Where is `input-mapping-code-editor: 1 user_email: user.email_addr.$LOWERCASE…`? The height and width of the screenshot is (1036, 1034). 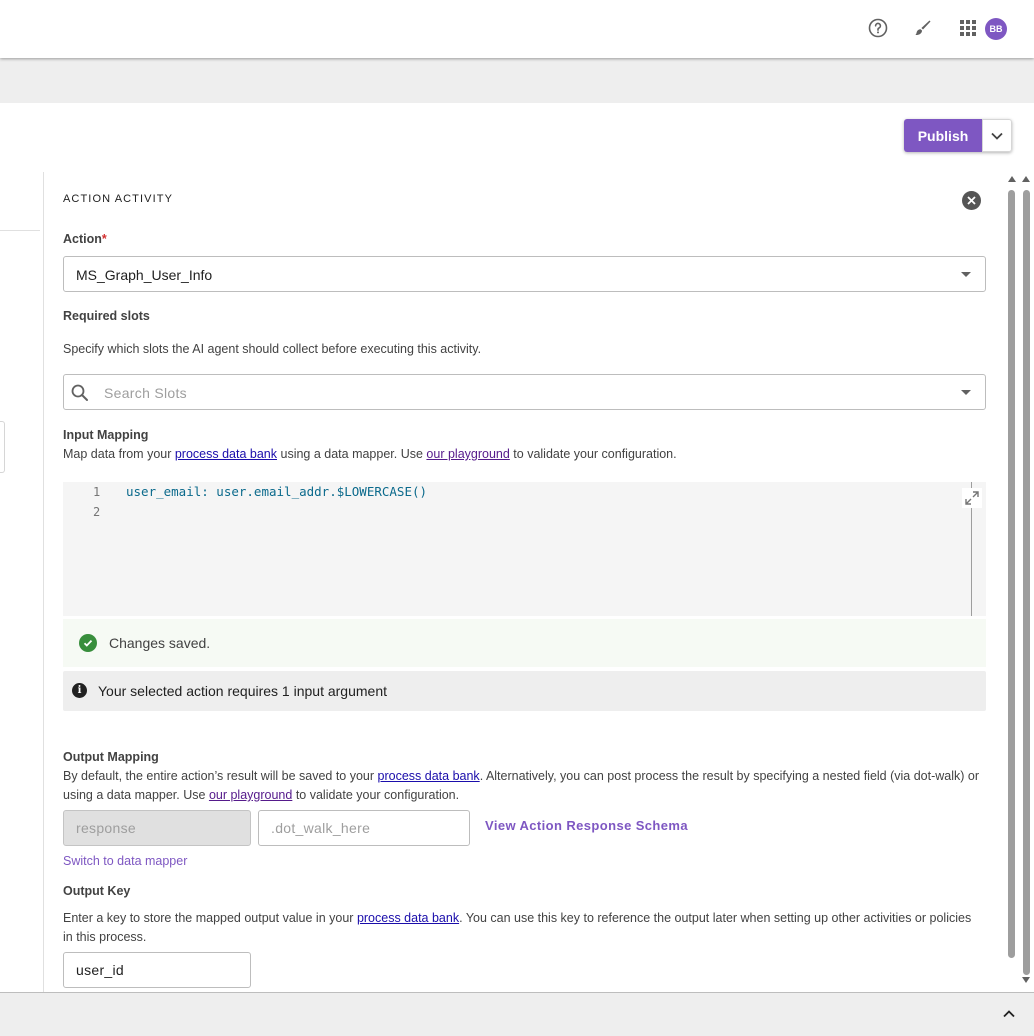
input-mapping-code-editor: 1 user_email: user.email_addr.$LOWERCASE… is located at coordinates (524, 549).